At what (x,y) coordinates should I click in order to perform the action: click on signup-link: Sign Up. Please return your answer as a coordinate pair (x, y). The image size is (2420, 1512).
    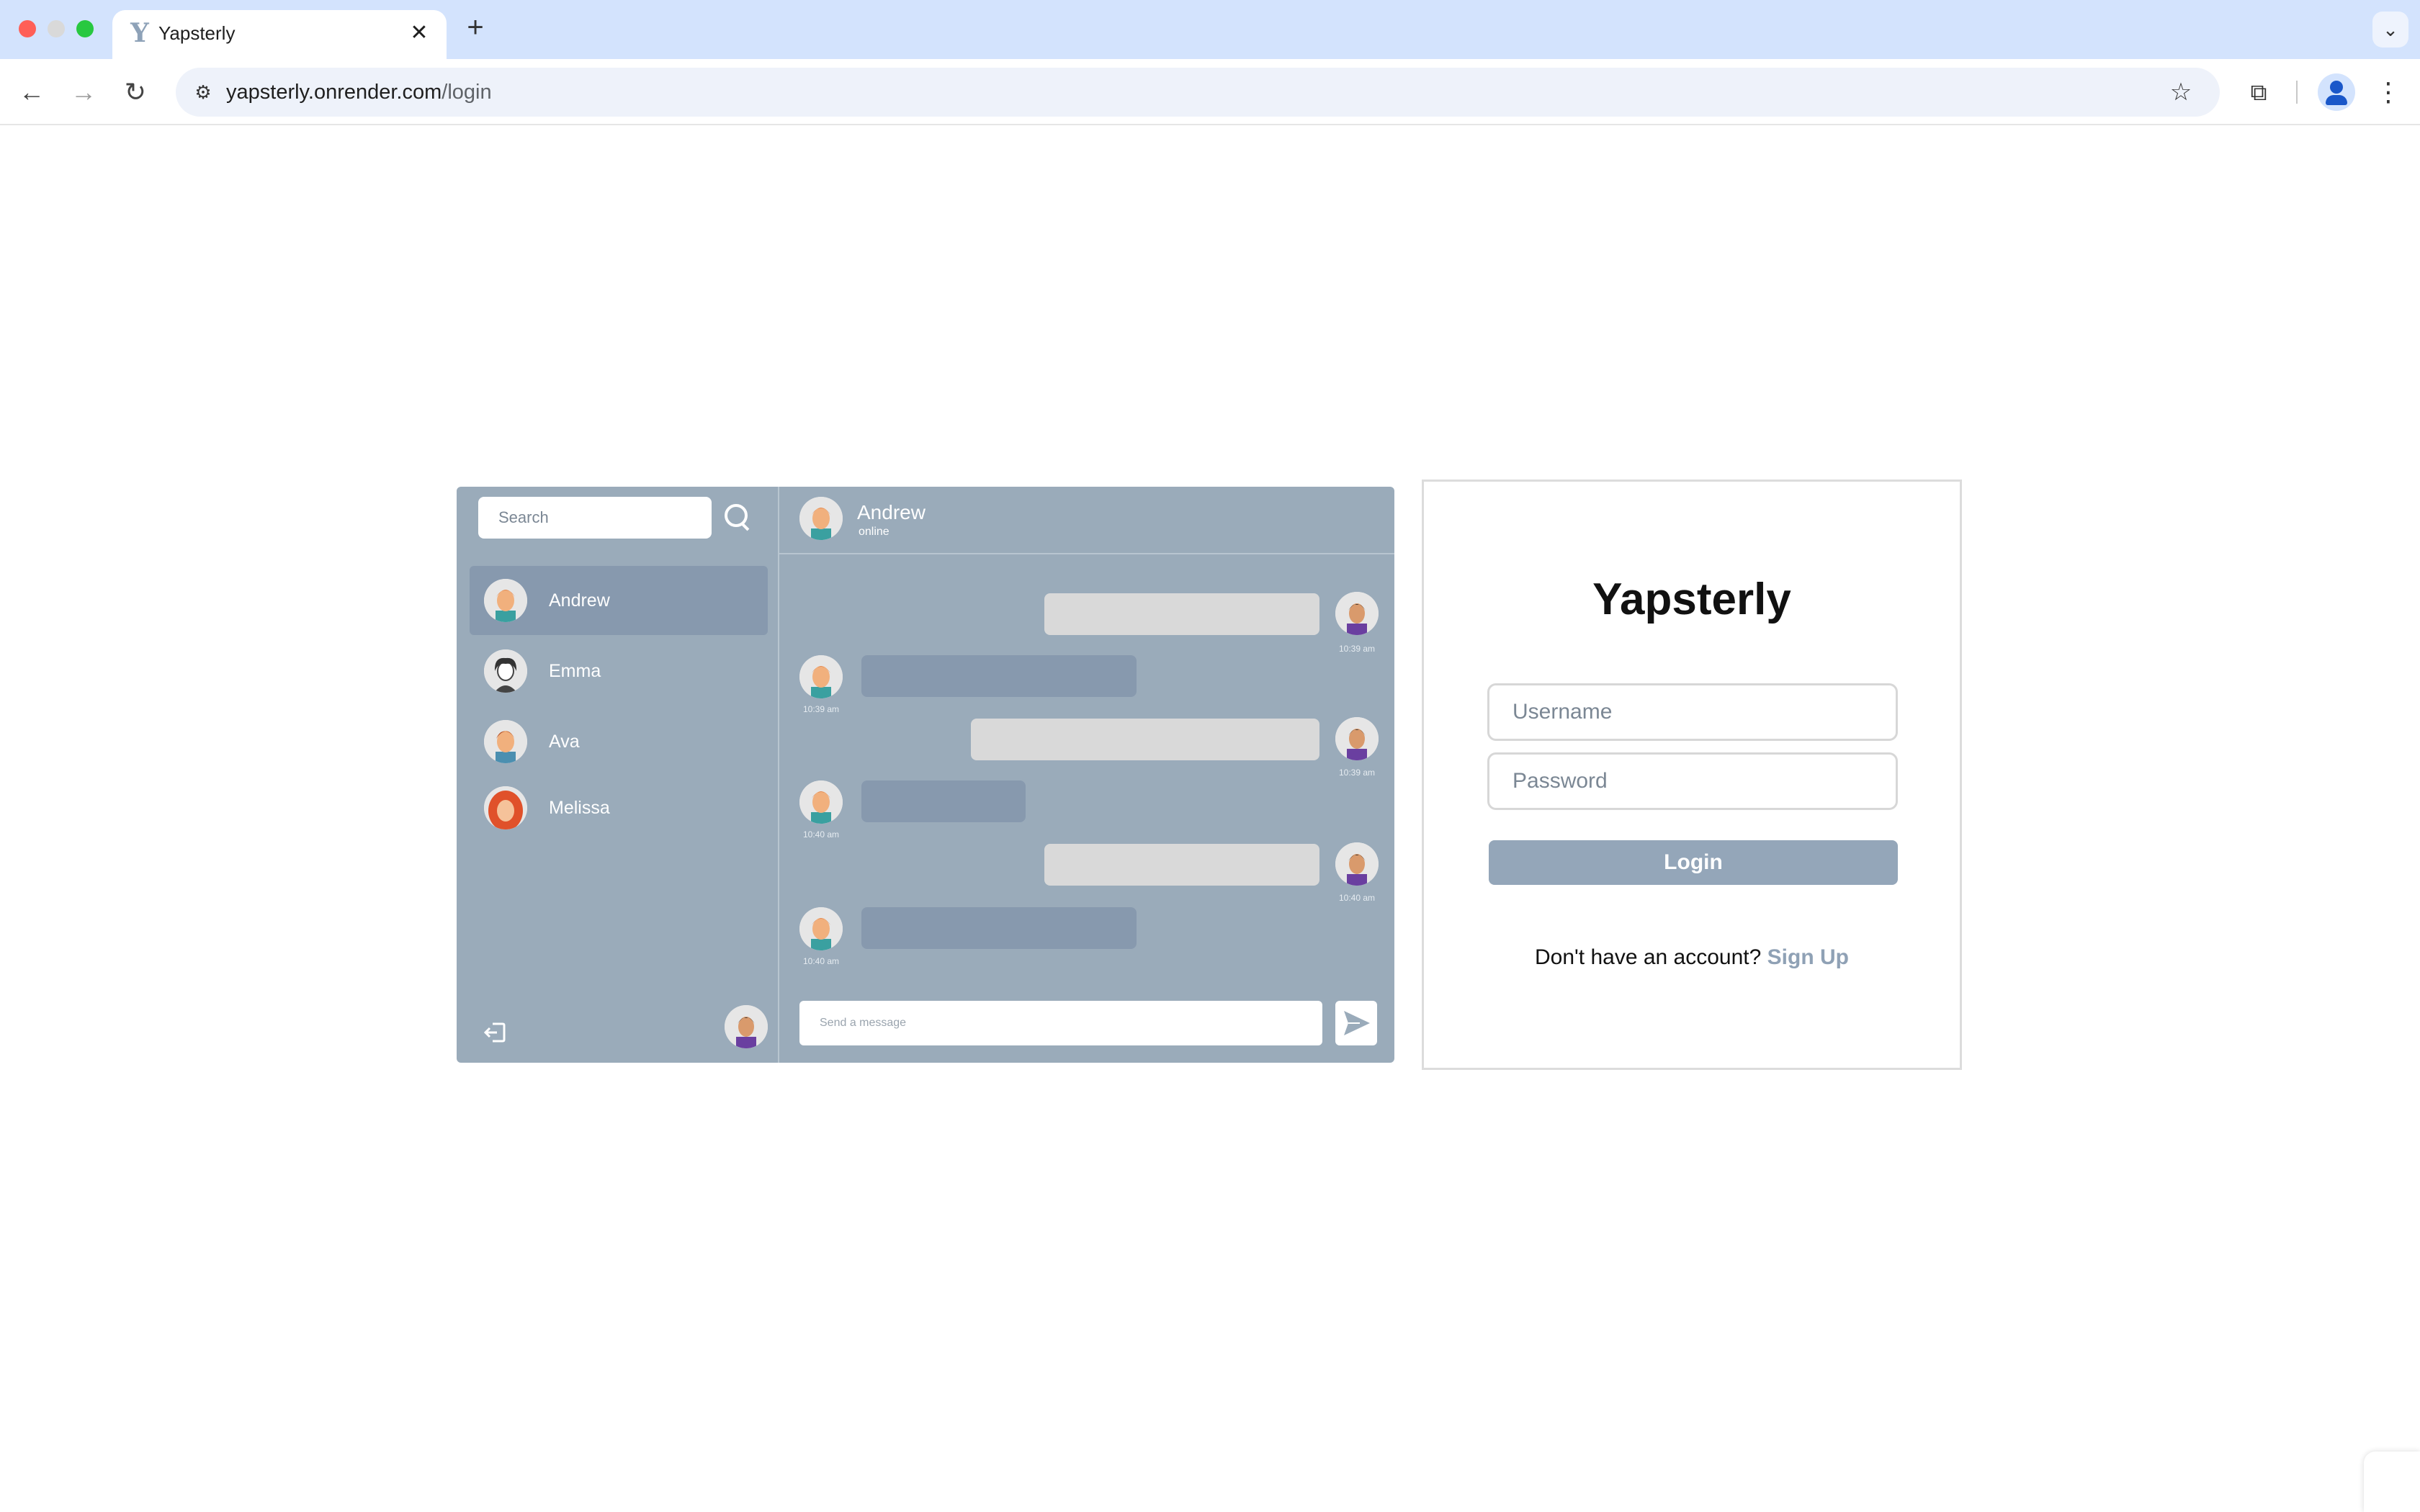
    Looking at the image, I should click on (1808, 957).